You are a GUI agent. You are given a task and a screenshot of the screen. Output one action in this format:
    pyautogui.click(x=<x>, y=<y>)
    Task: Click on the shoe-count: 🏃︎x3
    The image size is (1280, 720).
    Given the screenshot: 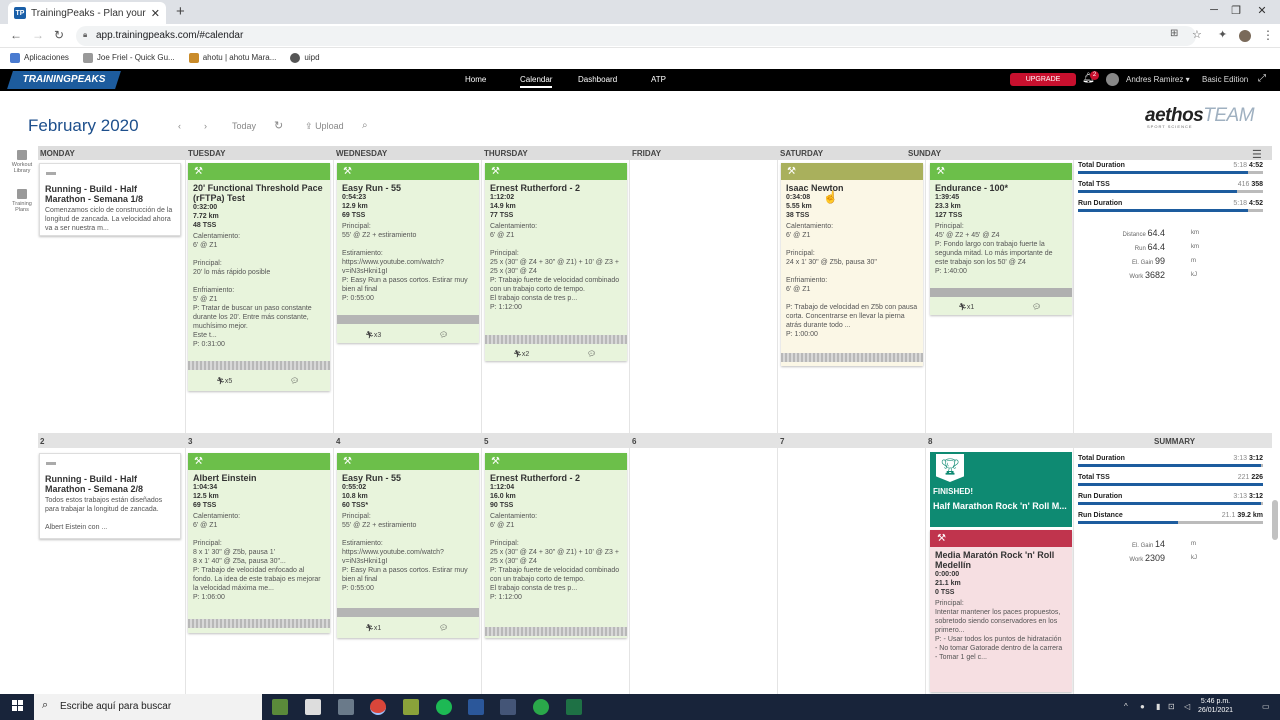 What is the action you would take?
    pyautogui.click(x=373, y=335)
    